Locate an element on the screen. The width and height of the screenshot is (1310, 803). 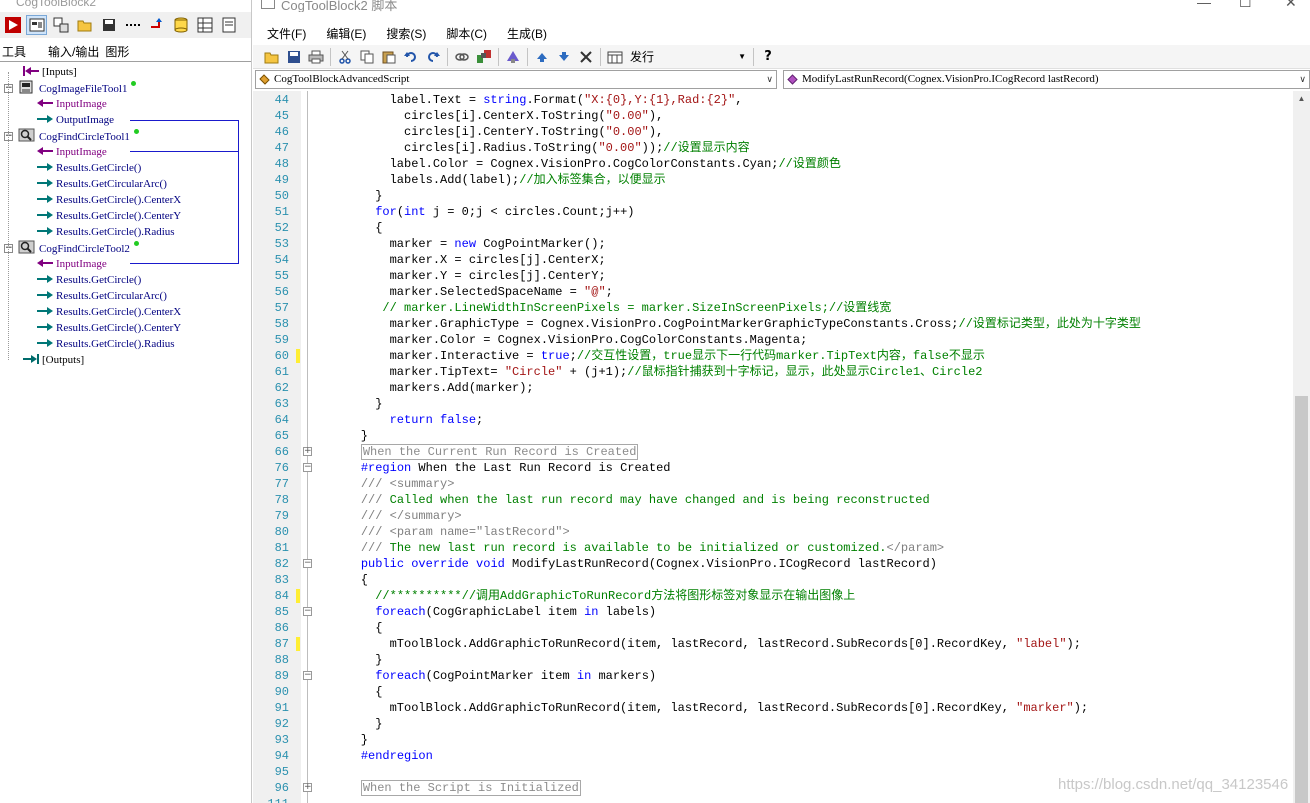
menu-script: 脚本(C) is located at coordinates (466, 33).